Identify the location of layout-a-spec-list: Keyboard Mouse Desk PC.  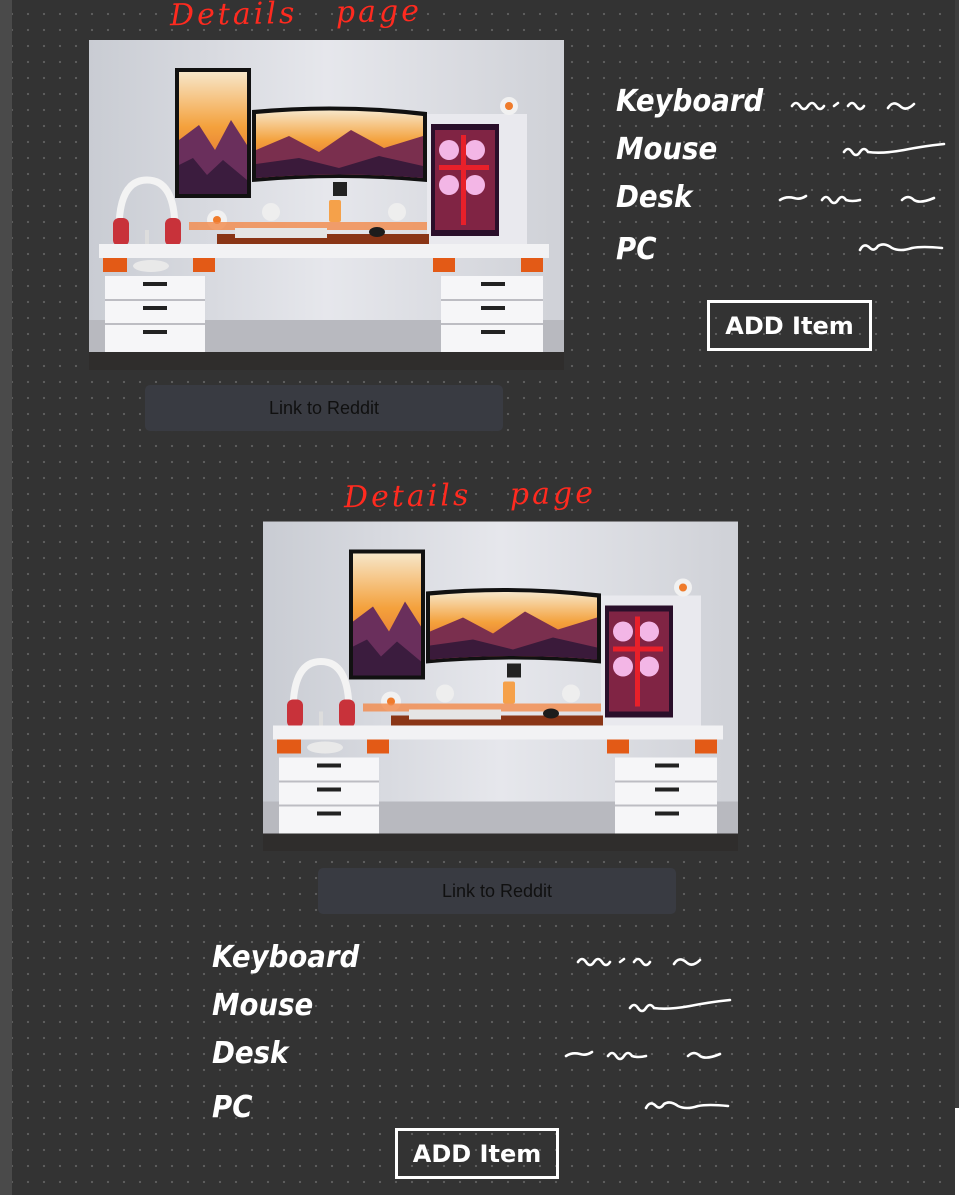
(783, 184).